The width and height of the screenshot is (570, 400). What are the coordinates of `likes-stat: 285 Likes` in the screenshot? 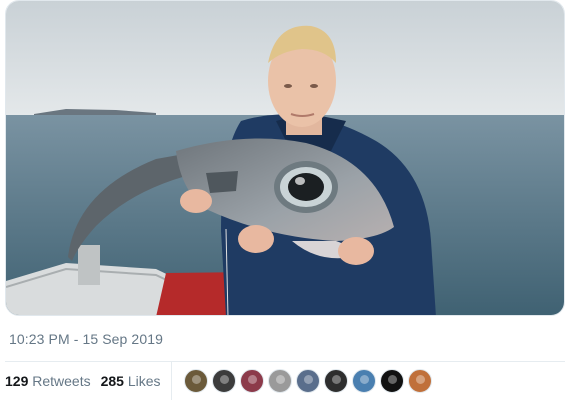 It's located at (131, 381).